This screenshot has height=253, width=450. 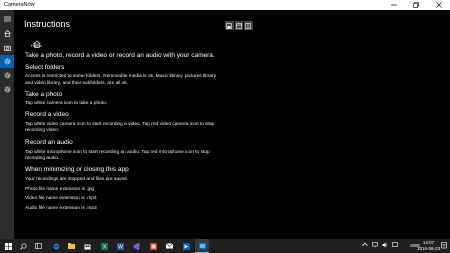 I want to click on project-app-icon, so click(x=186, y=246).